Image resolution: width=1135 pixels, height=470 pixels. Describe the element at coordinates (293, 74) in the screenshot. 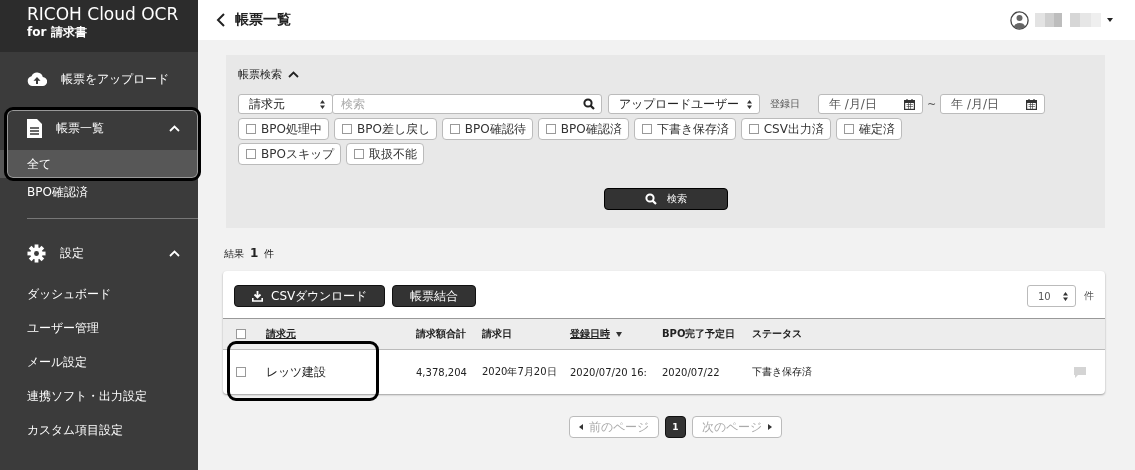

I see `collapse-icon` at that location.